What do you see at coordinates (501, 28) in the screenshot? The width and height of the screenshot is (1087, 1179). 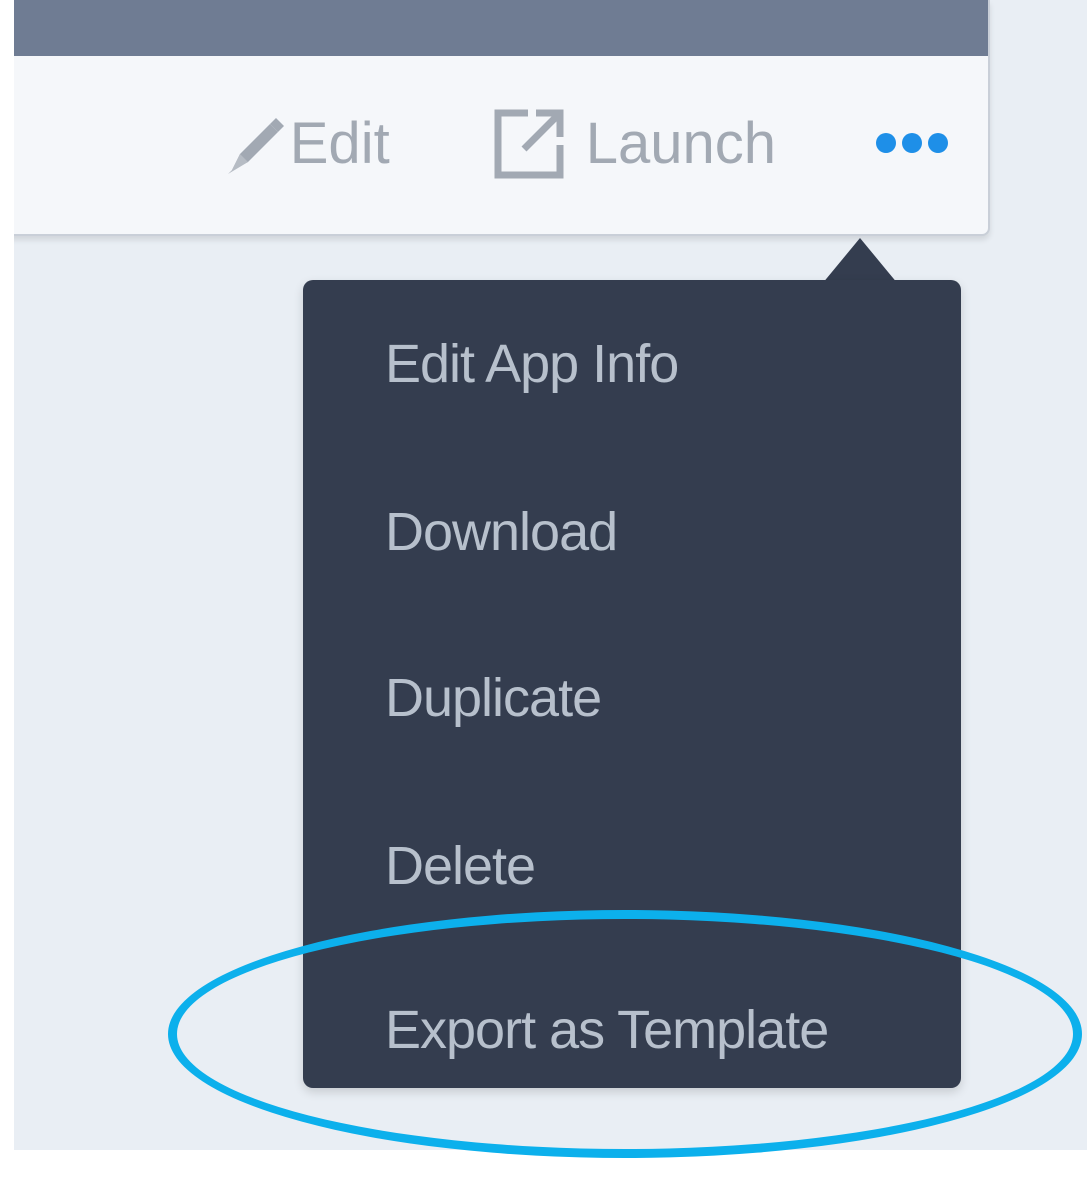 I see `app-card-header` at bounding box center [501, 28].